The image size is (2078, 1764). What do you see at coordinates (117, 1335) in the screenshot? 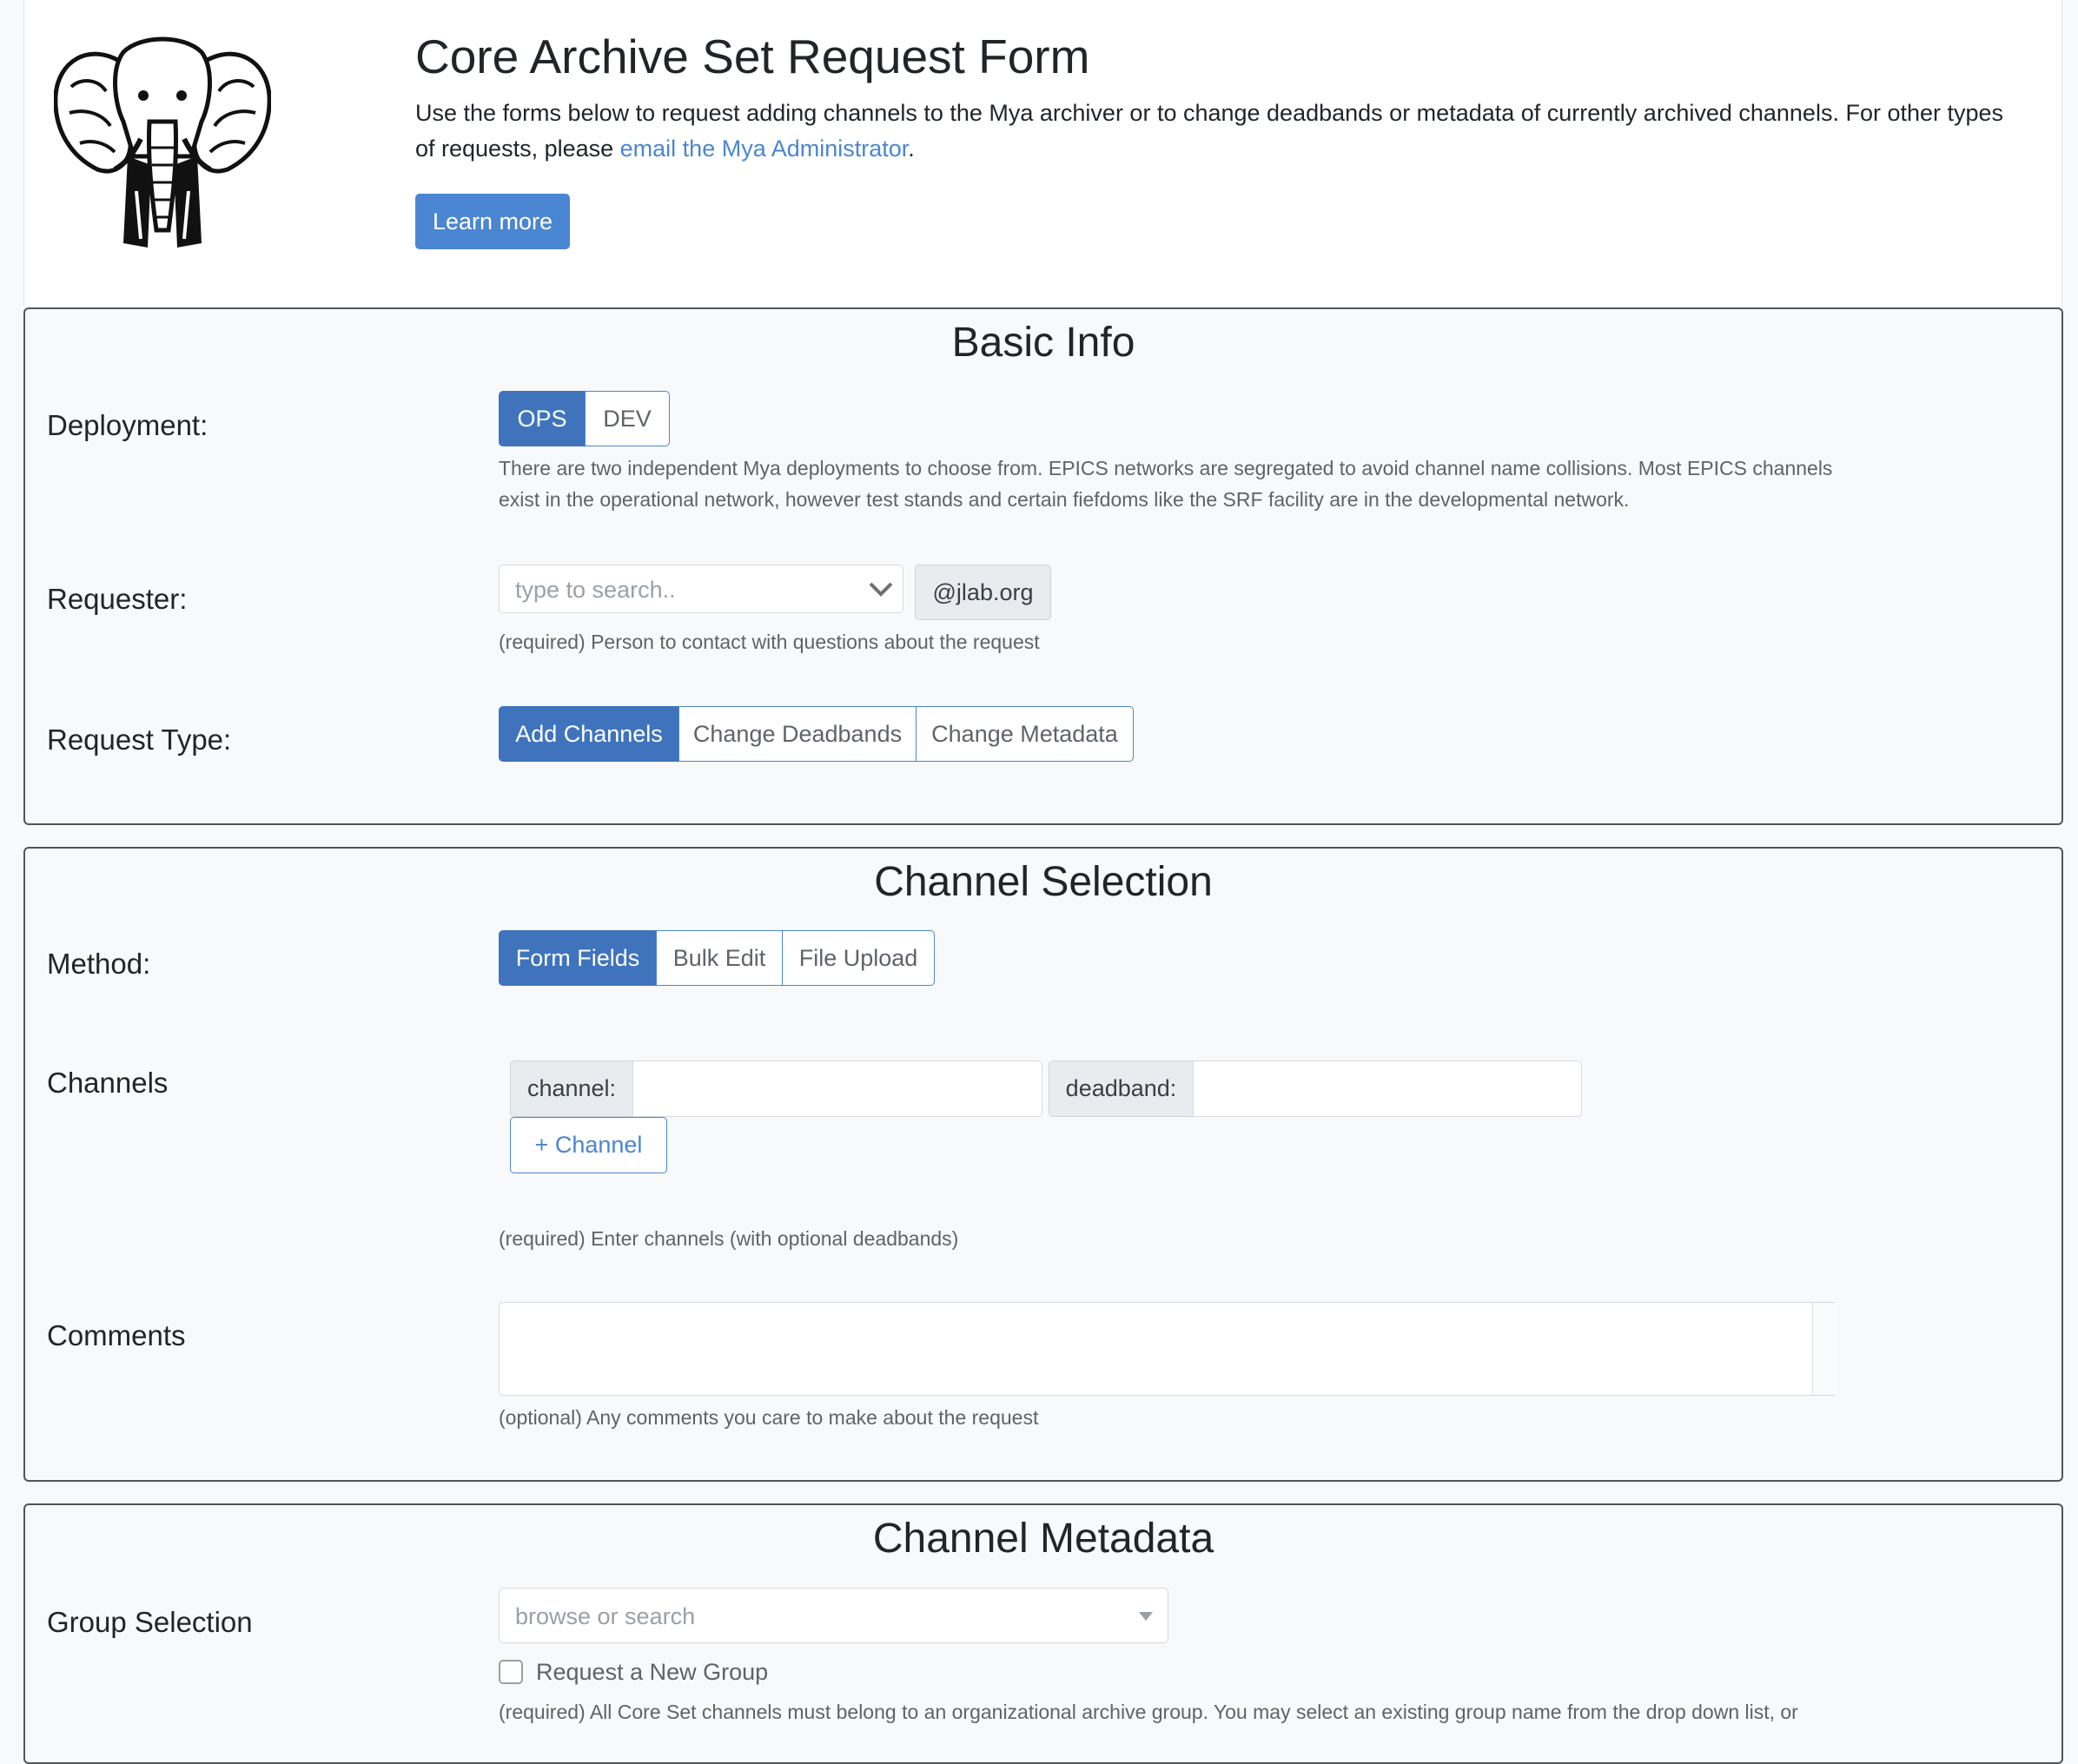
I see `comments-label: Comments` at bounding box center [117, 1335].